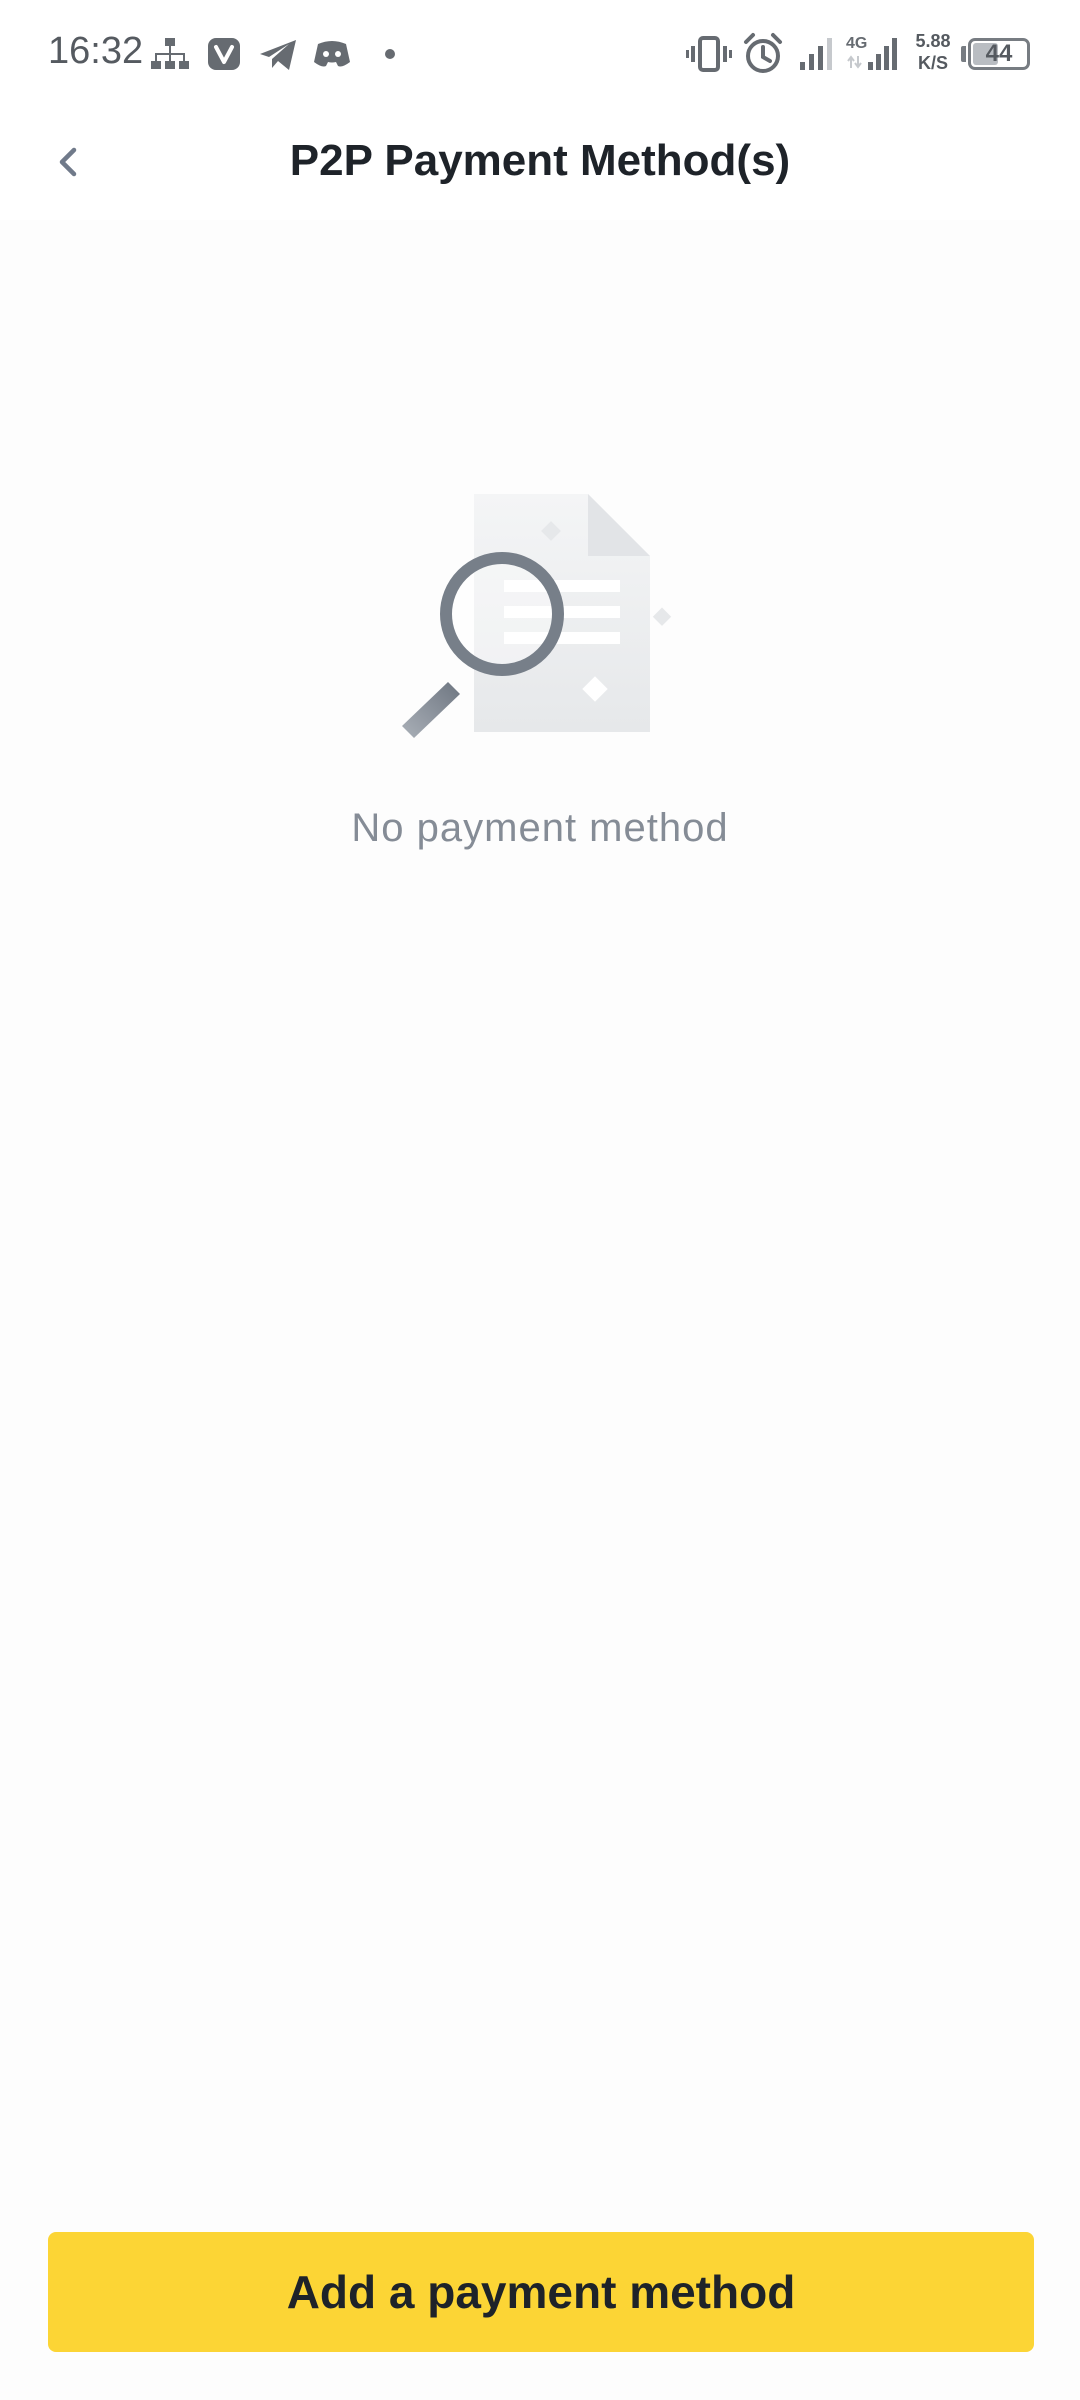 The image size is (1080, 2400). I want to click on network-type-label: 4G, so click(856, 43).